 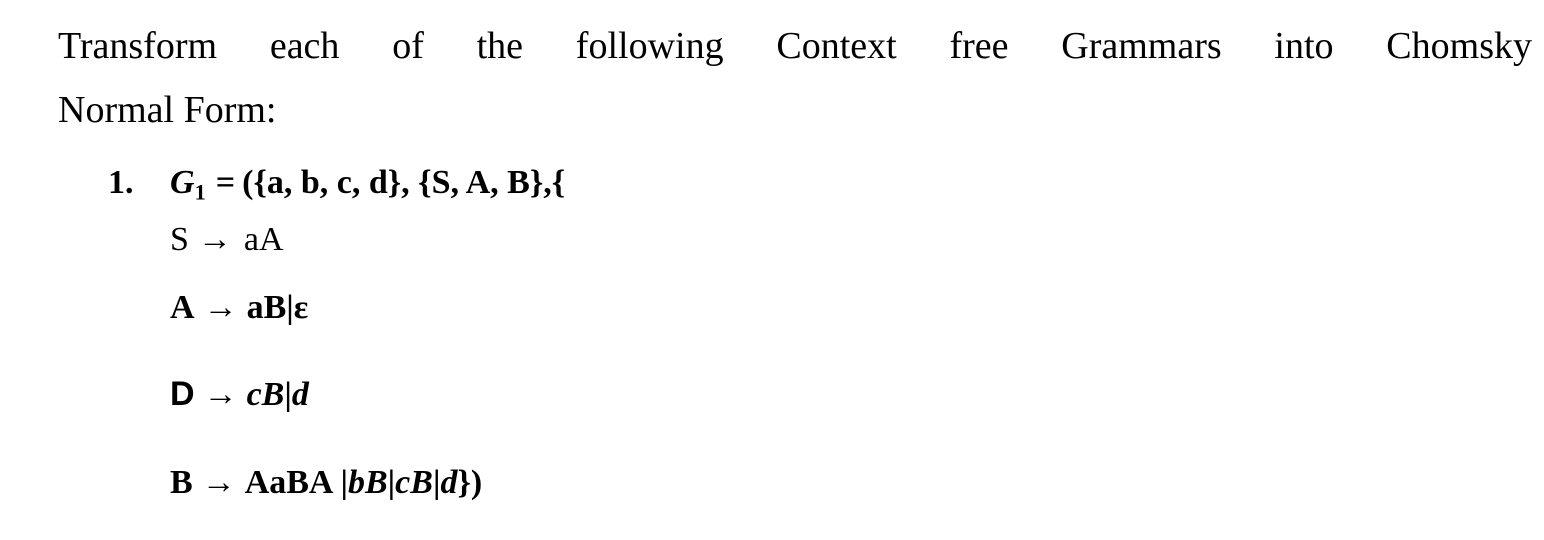 What do you see at coordinates (404, 182) in the screenshot?
I see `grammar-tuple: ({a, b, c, d}, {S, A, B},{` at bounding box center [404, 182].